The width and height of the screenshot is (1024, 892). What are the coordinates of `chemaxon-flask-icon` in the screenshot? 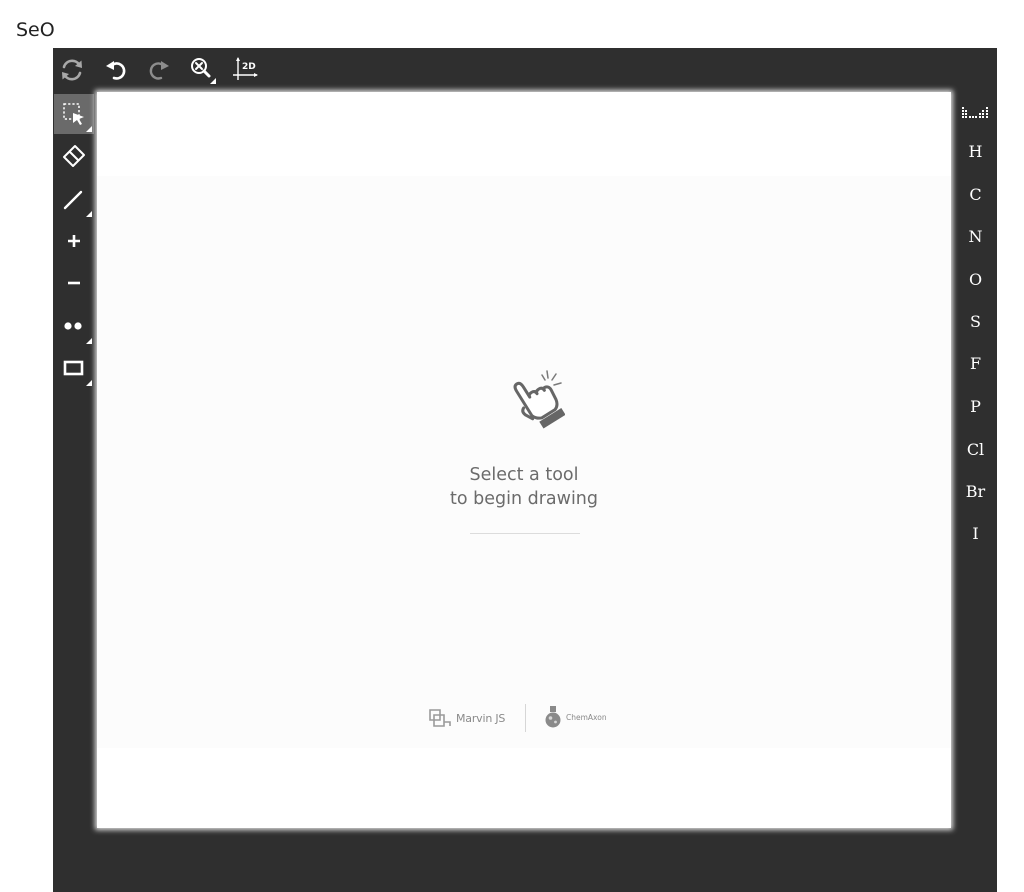 It's located at (553, 717).